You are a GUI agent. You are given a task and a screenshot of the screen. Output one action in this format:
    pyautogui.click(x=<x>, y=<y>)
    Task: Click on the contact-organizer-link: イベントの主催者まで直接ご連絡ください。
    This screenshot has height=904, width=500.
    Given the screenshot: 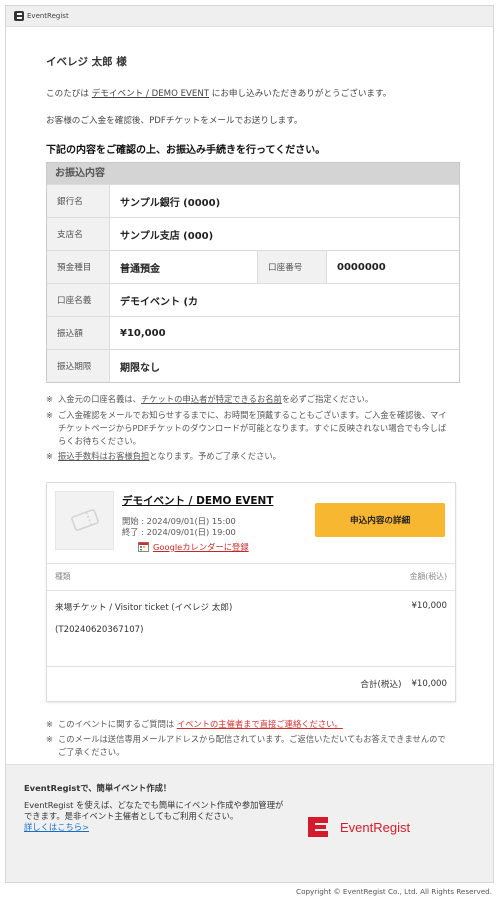 What is the action you would take?
    pyautogui.click(x=260, y=724)
    